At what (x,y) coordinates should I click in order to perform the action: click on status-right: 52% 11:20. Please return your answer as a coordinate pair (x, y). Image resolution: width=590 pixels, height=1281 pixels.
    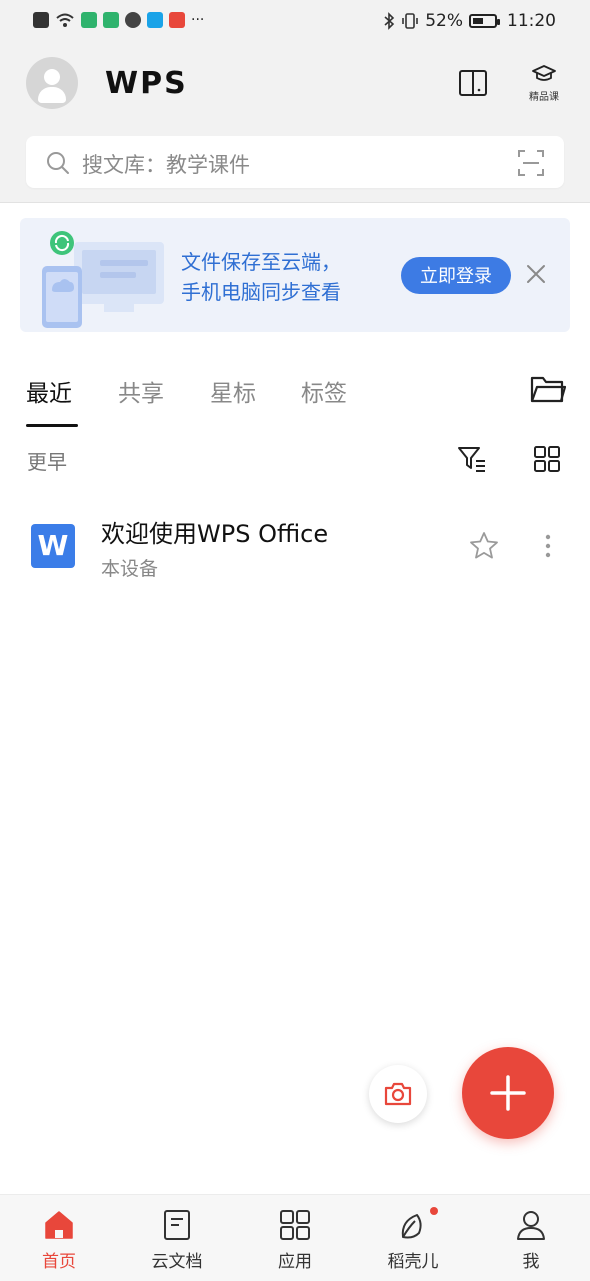
    Looking at the image, I should click on (469, 21).